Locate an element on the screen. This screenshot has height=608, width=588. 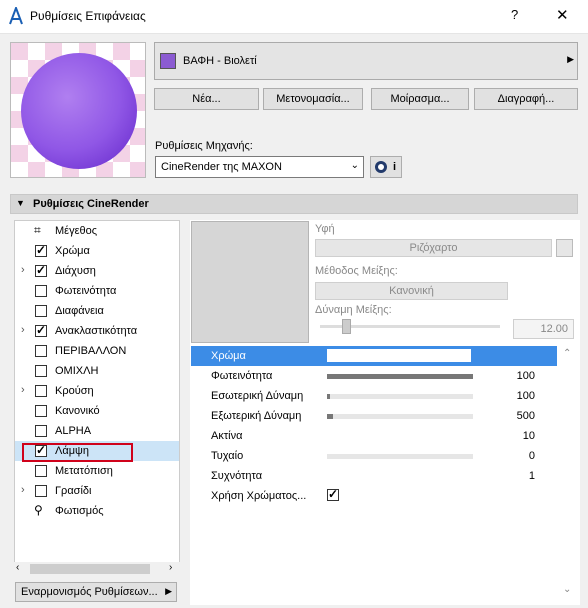
texture-preview is located at coordinates (250, 282).